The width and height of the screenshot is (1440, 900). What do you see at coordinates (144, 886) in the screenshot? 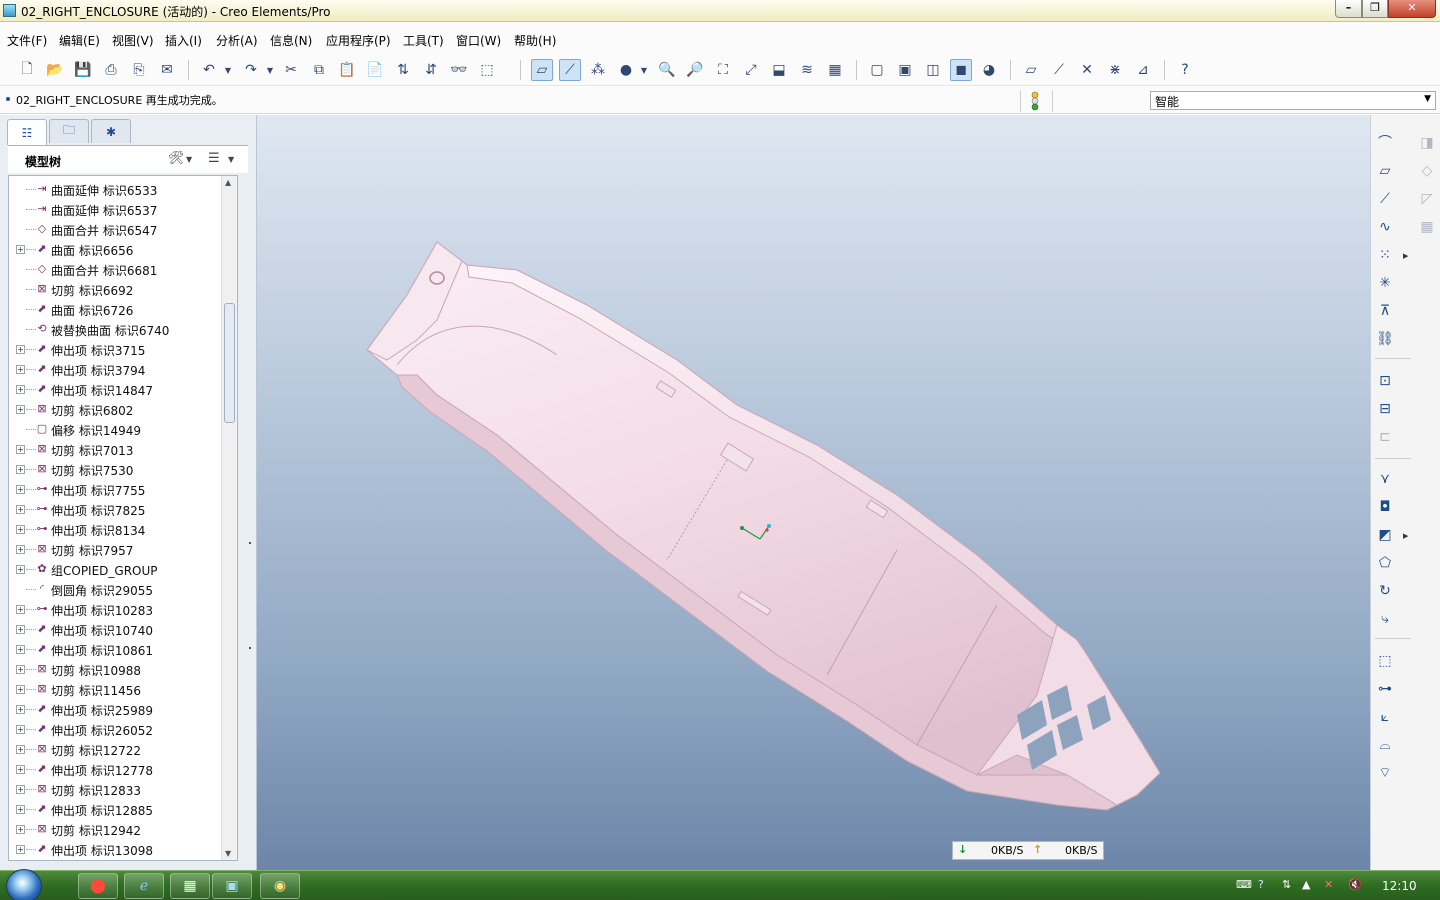
I see `taskbar-ie-icon: ℯ` at bounding box center [144, 886].